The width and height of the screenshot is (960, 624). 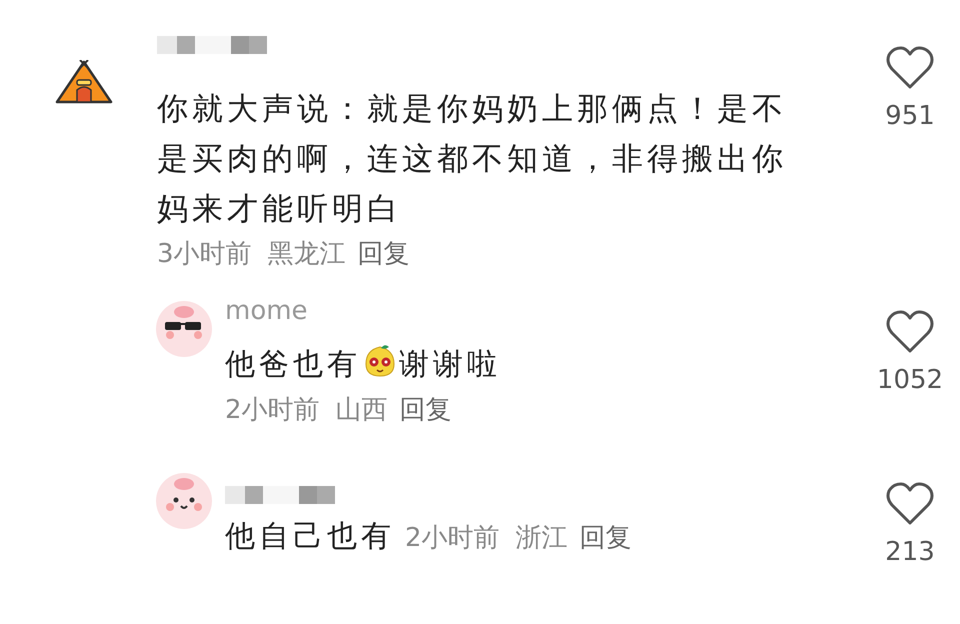 What do you see at coordinates (380, 361) in the screenshot?
I see `emoji-icon` at bounding box center [380, 361].